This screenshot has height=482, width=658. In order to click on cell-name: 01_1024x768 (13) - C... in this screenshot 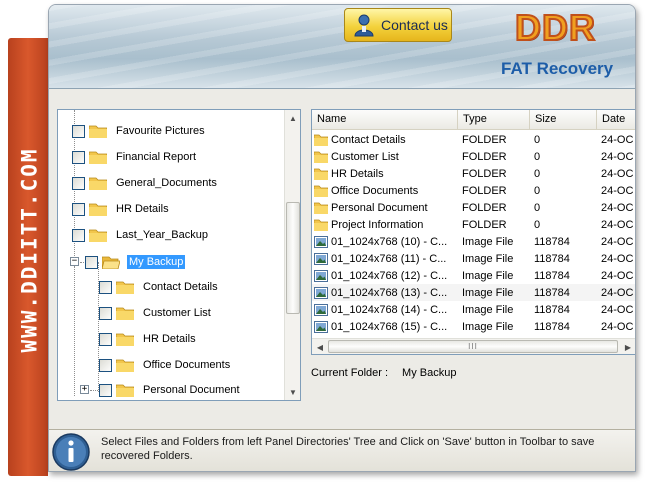, I will do `click(385, 292)`.